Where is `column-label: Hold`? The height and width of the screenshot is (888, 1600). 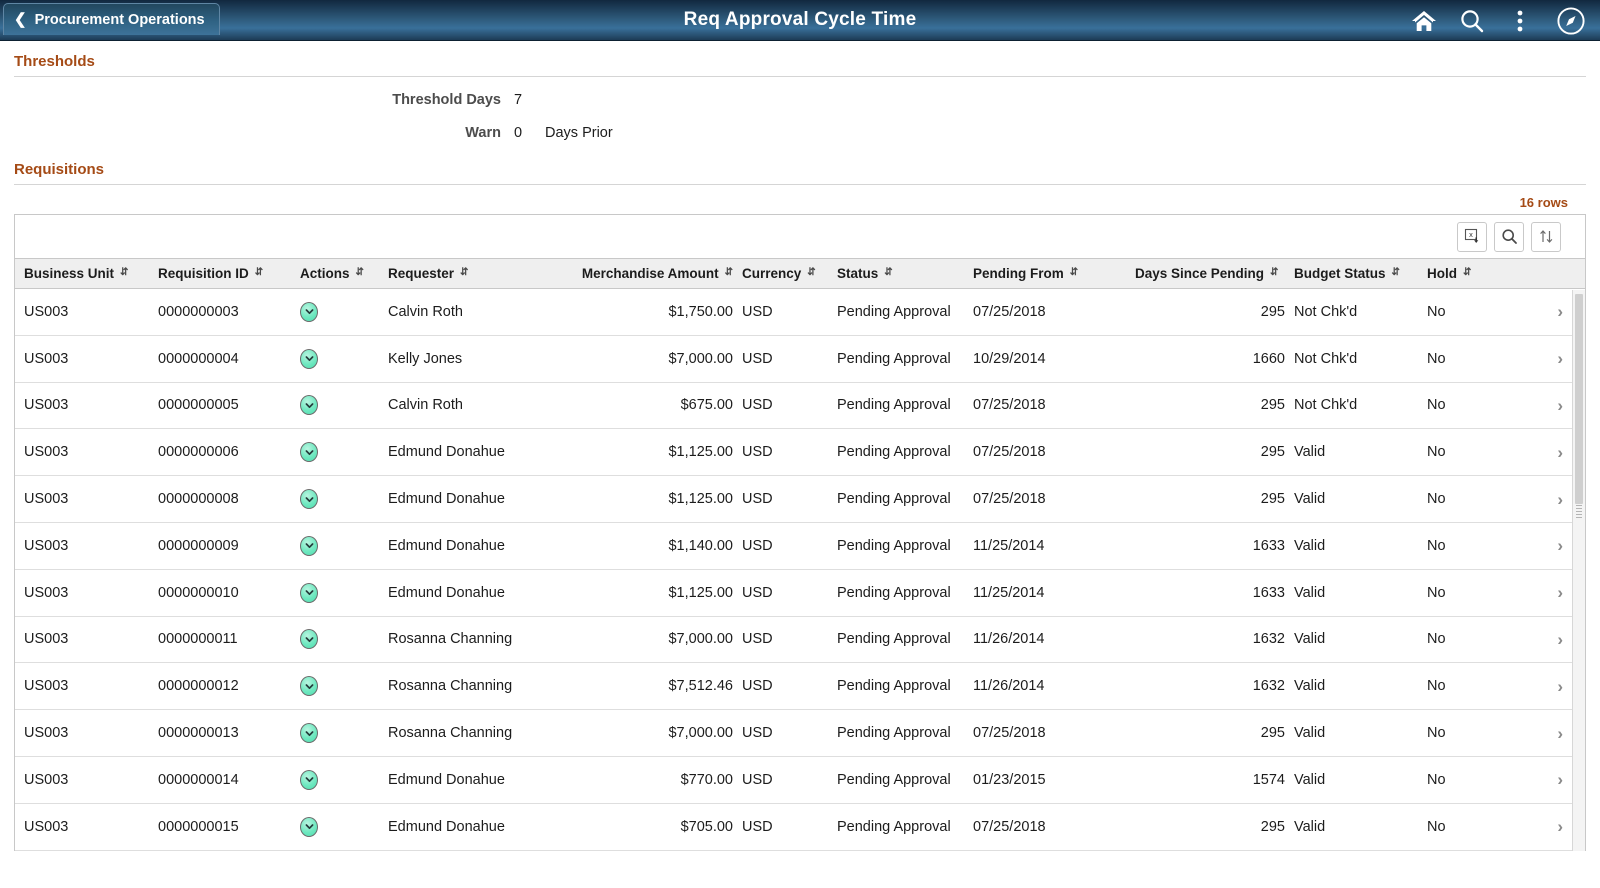 column-label: Hold is located at coordinates (1442, 273).